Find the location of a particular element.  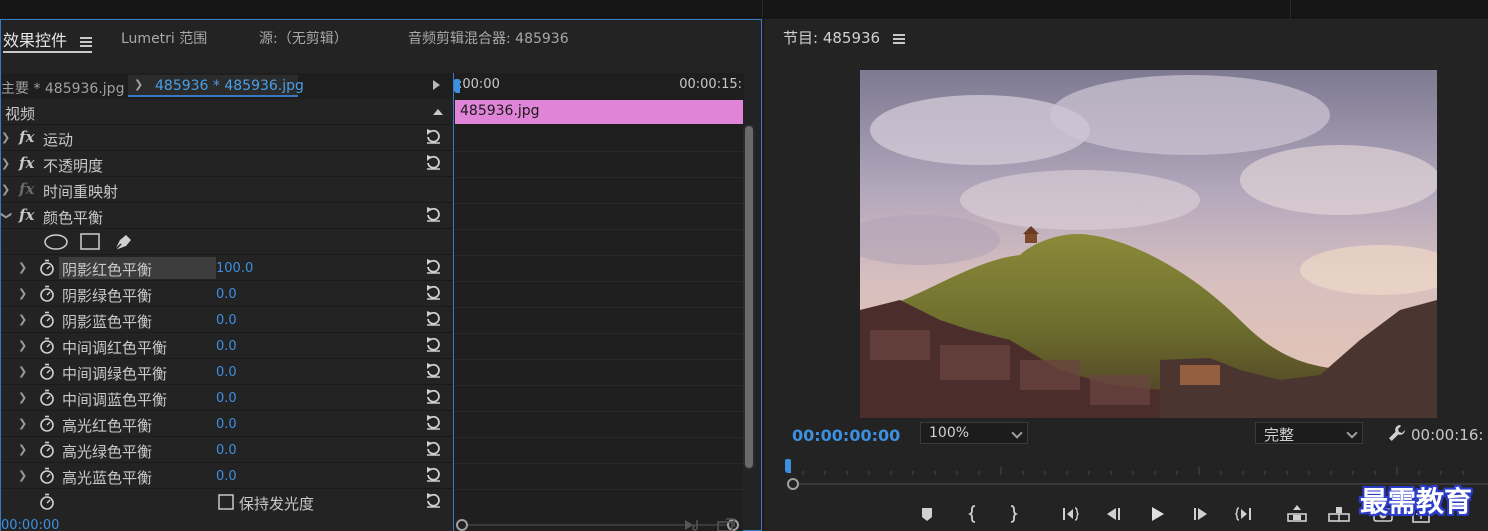

param-row: ❯ 中间调蓝色平衡 0.0 is located at coordinates (227, 398).